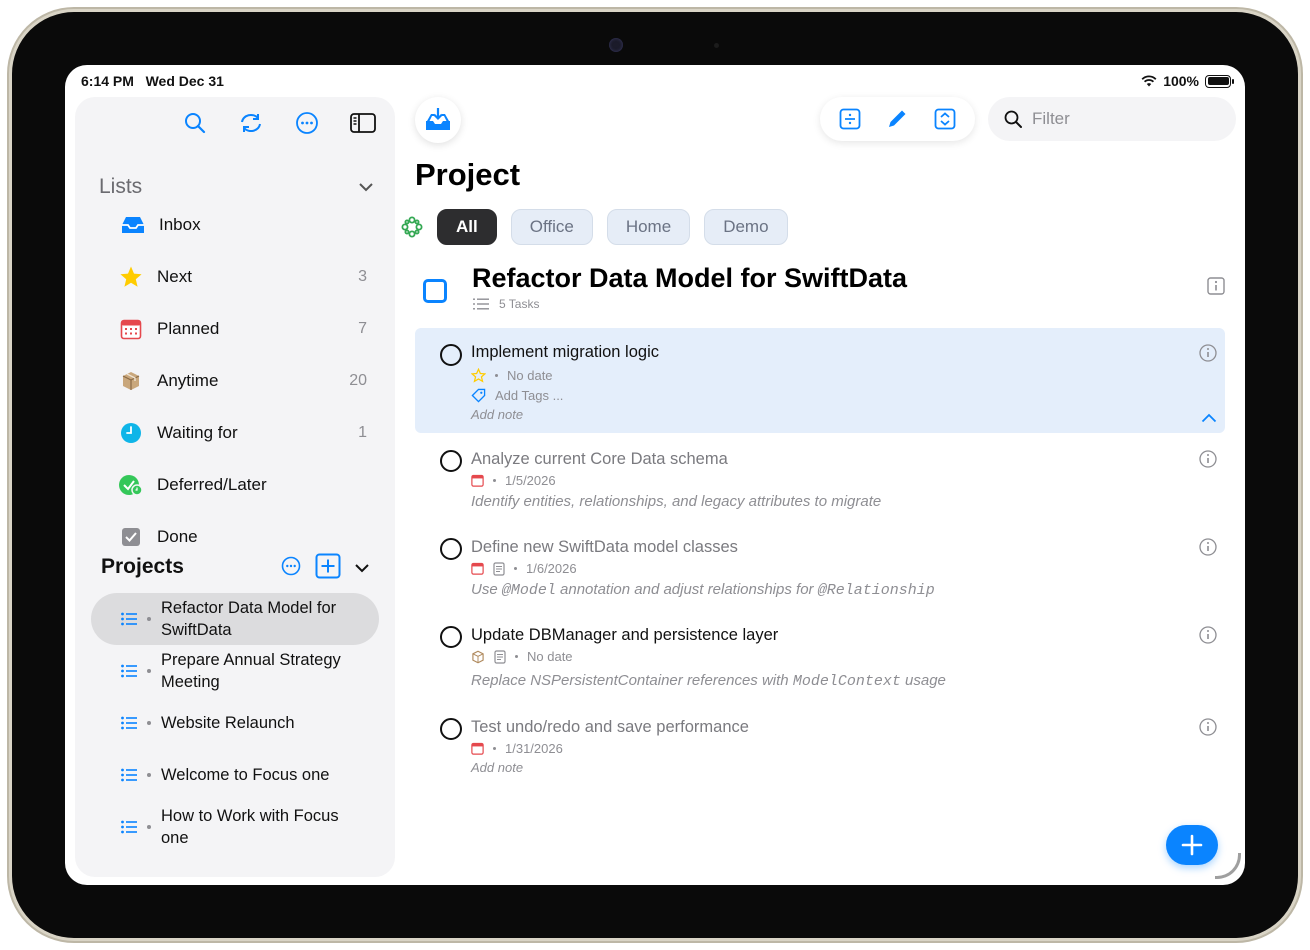 The image size is (1310, 950). Describe the element at coordinates (142, 566) in the screenshot. I see `projects-section-title: Projects` at that location.